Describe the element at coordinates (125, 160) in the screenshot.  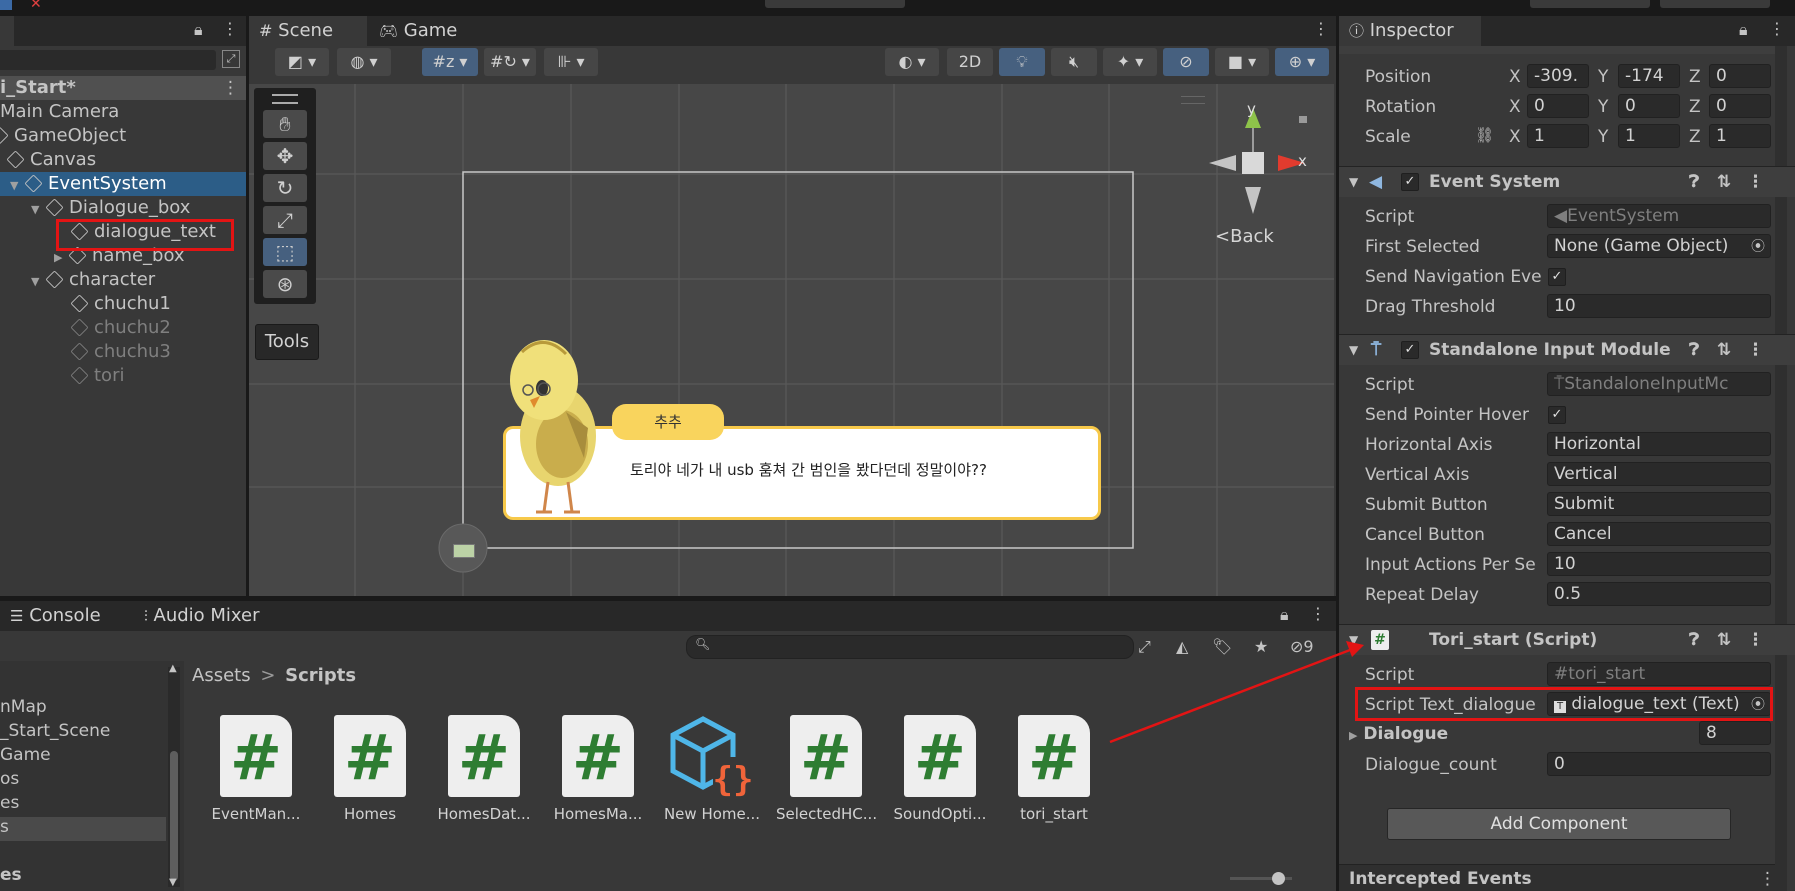
I see `hierarchy-item-canvas: Canvas` at that location.